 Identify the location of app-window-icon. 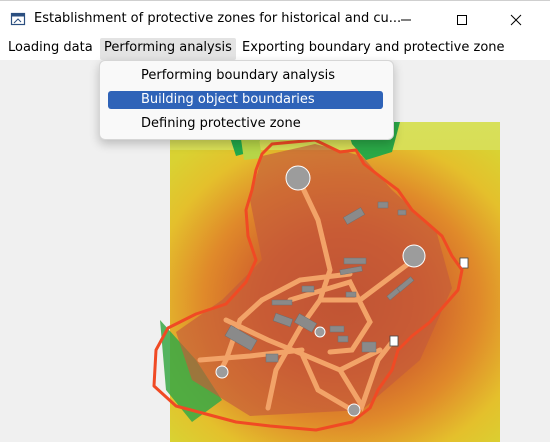
(18, 19).